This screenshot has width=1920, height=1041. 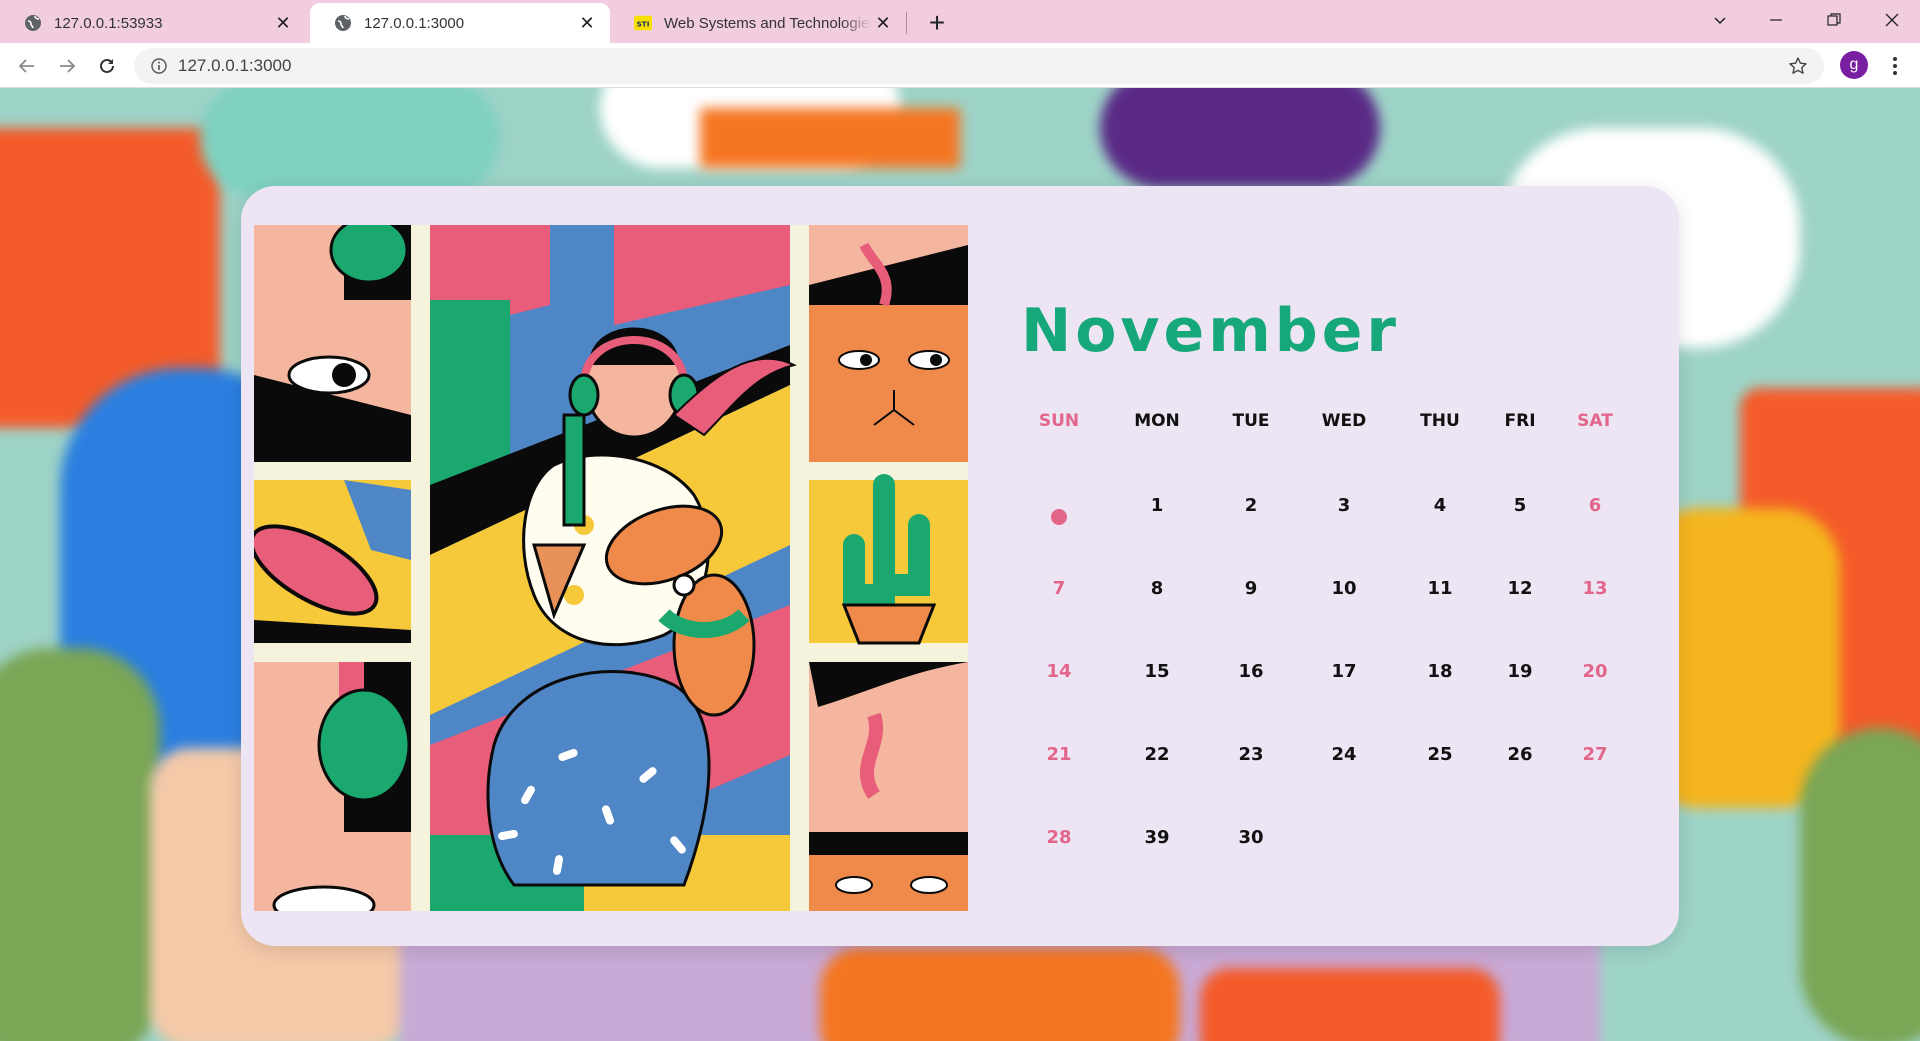 I want to click on day-cell: 25, so click(x=1440, y=754).